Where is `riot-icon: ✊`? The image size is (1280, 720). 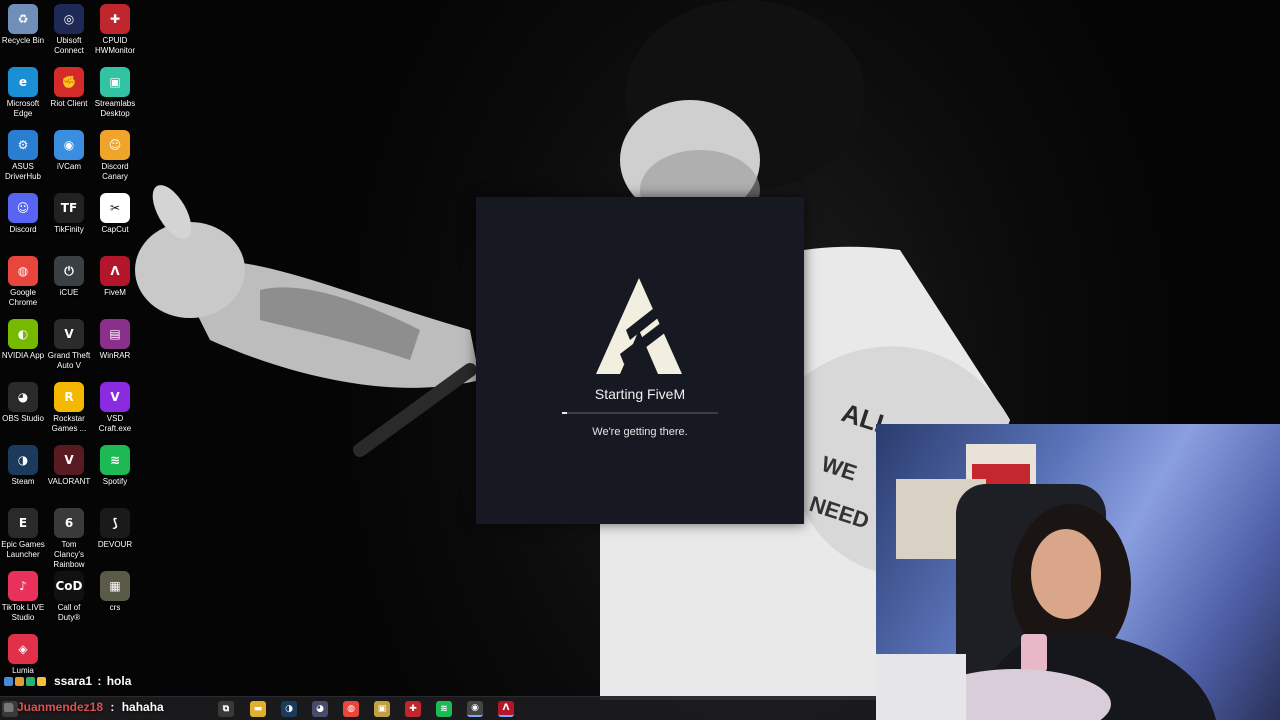
riot-icon: ✊ is located at coordinates (69, 82).